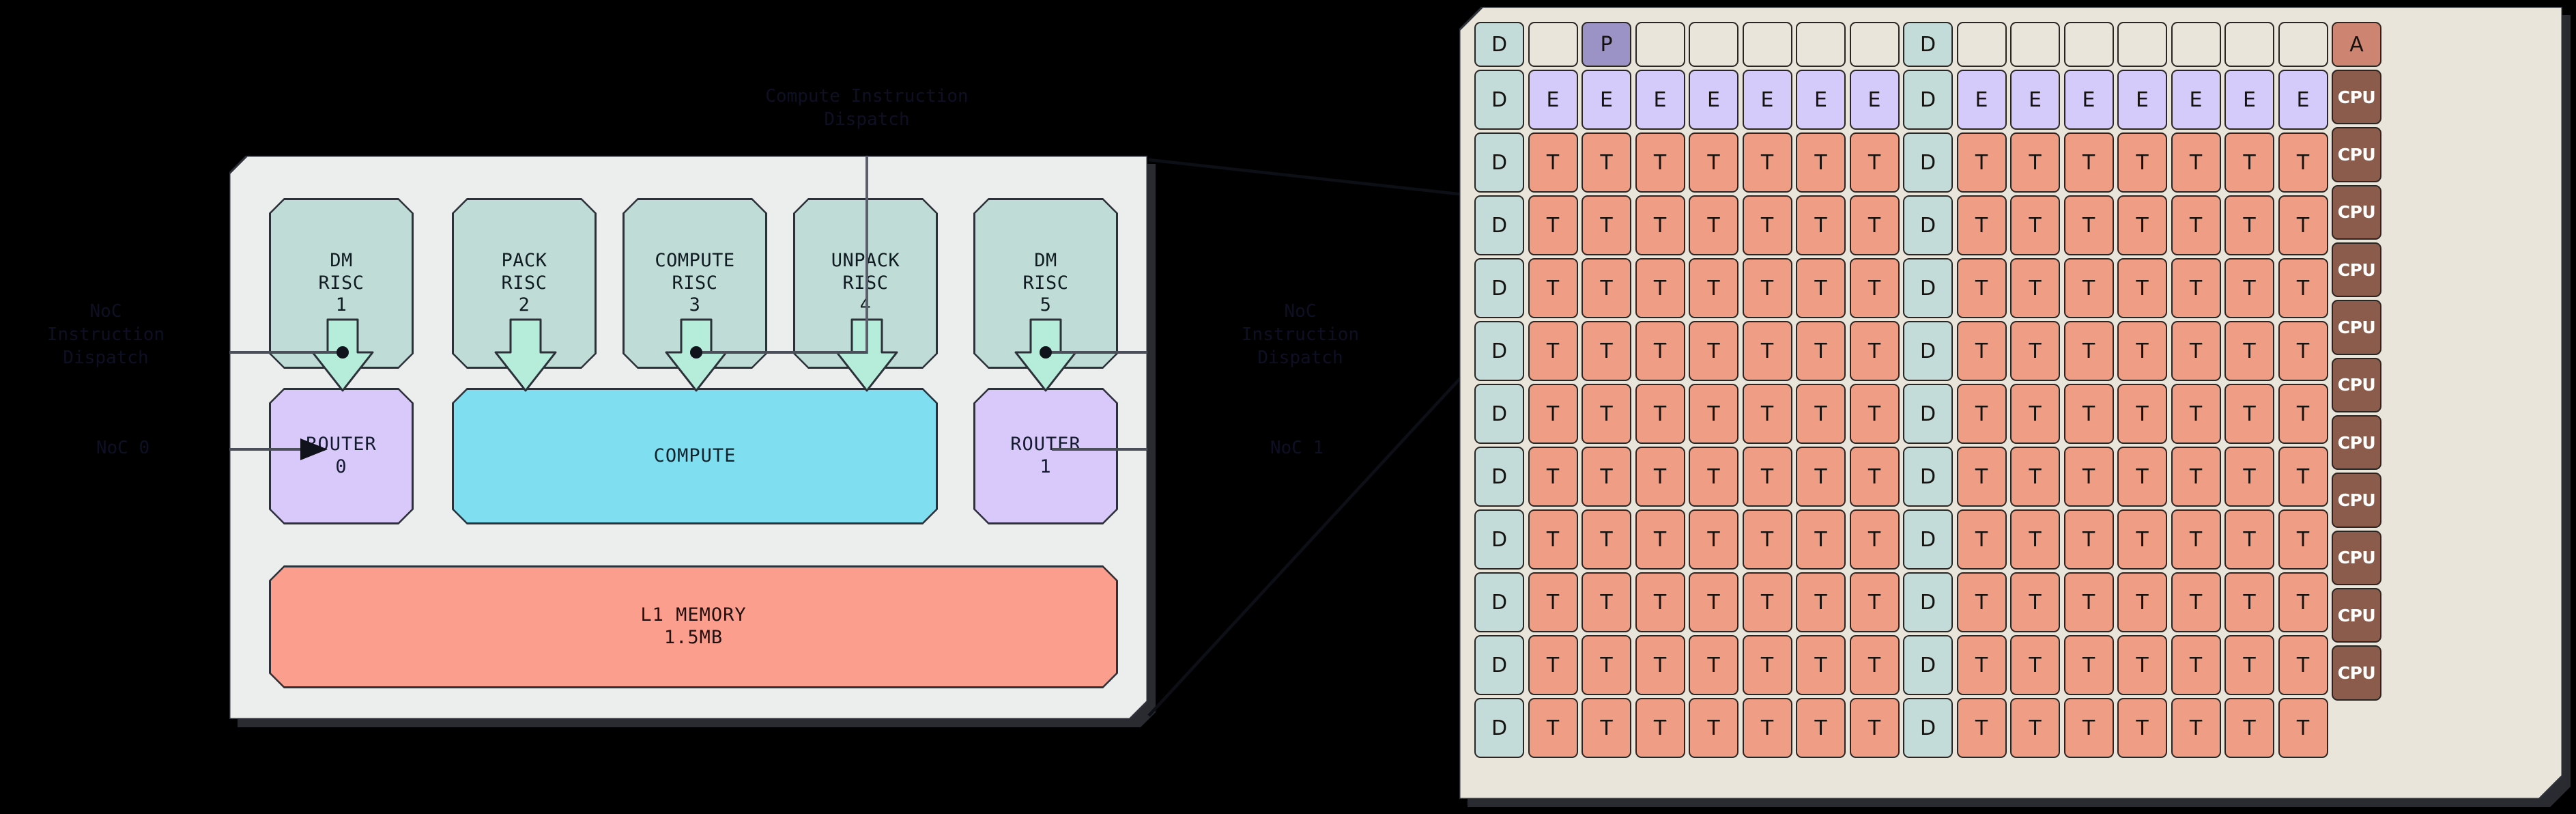 This screenshot has height=814, width=2576. What do you see at coordinates (341, 283) in the screenshot?
I see `dm-risc-1-block: DM RISC 1` at bounding box center [341, 283].